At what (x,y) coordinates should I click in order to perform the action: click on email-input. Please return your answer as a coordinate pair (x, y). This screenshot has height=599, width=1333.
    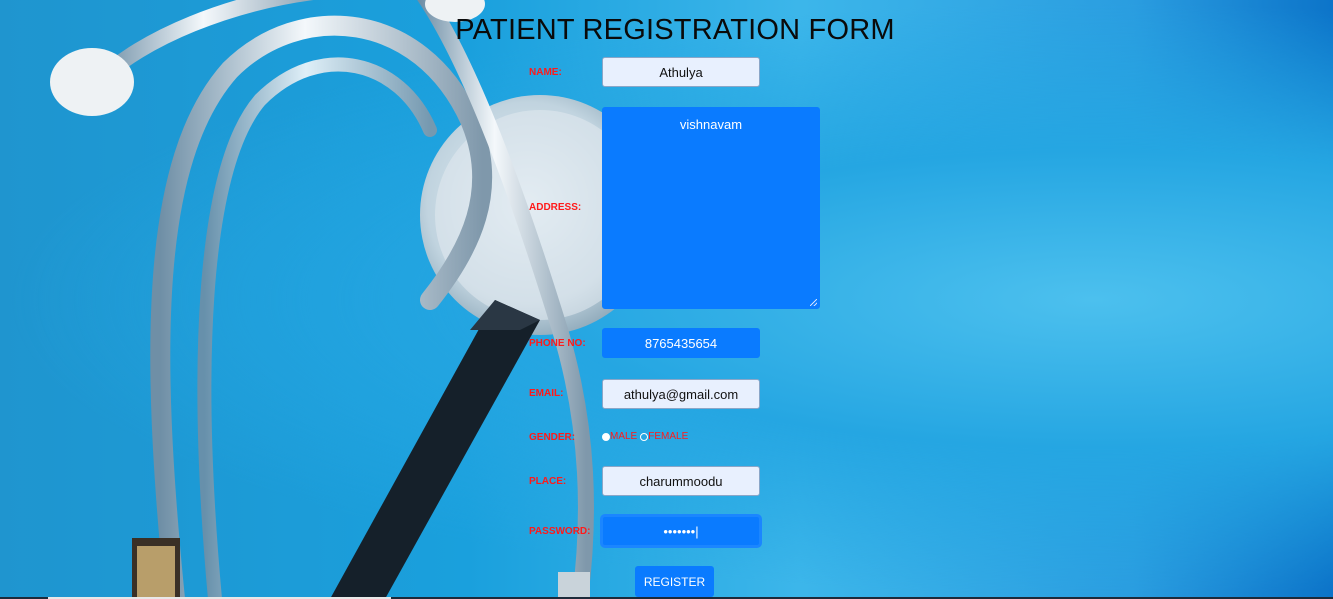
    Looking at the image, I should click on (681, 394).